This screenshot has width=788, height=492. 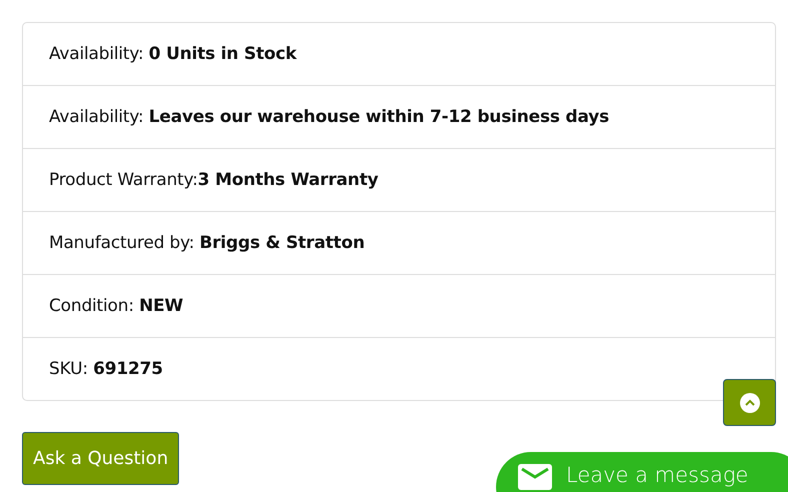 I want to click on chevron-up-icon, so click(x=749, y=403).